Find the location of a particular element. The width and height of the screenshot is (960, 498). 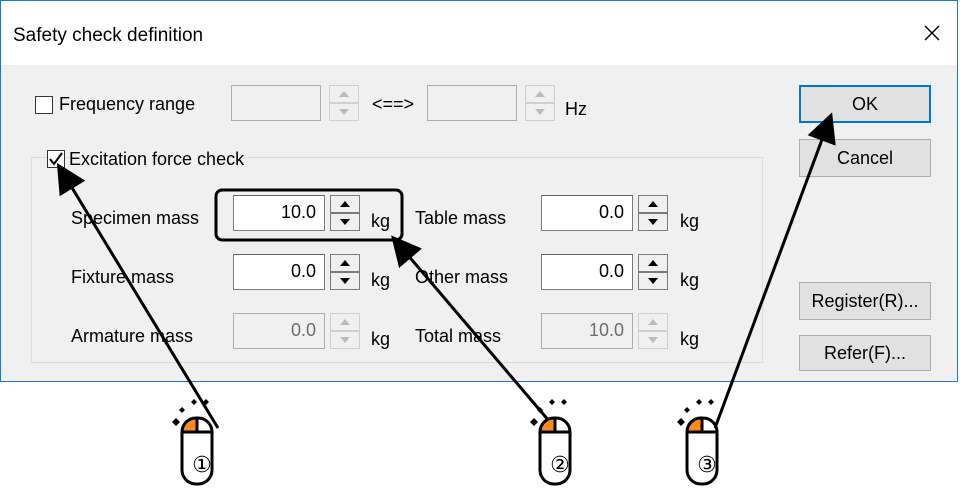

table-mass-label: Table mass is located at coordinates (461, 218).